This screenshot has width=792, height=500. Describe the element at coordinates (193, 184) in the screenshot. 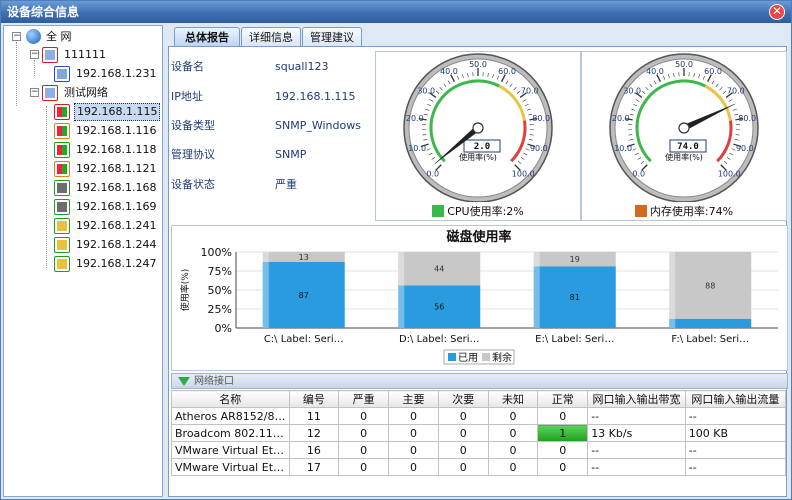

I see `info-key: 设备状态` at that location.